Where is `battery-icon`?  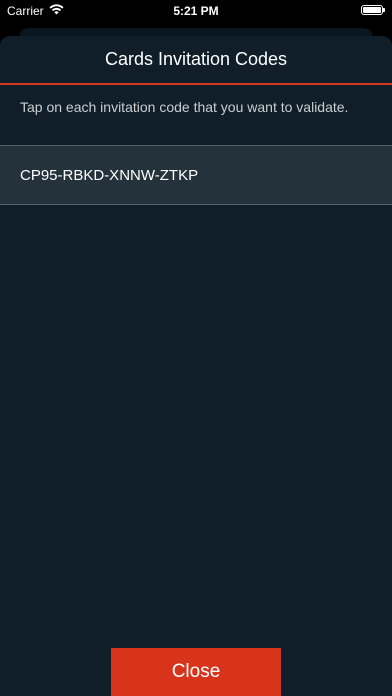
battery-icon is located at coordinates (373, 10).